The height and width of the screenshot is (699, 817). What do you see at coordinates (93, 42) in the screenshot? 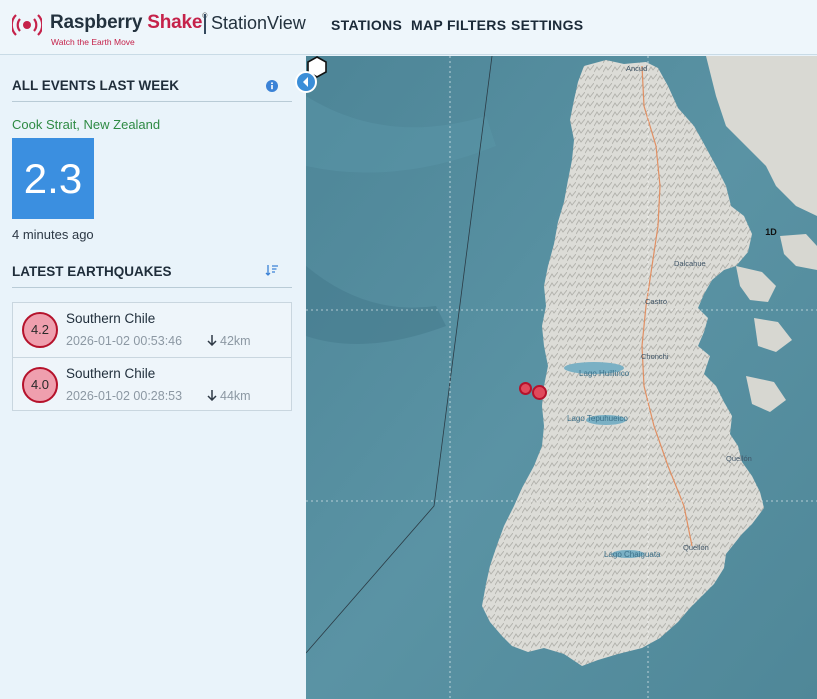
I see `brand-tagline: Watch the Earth Move` at bounding box center [93, 42].